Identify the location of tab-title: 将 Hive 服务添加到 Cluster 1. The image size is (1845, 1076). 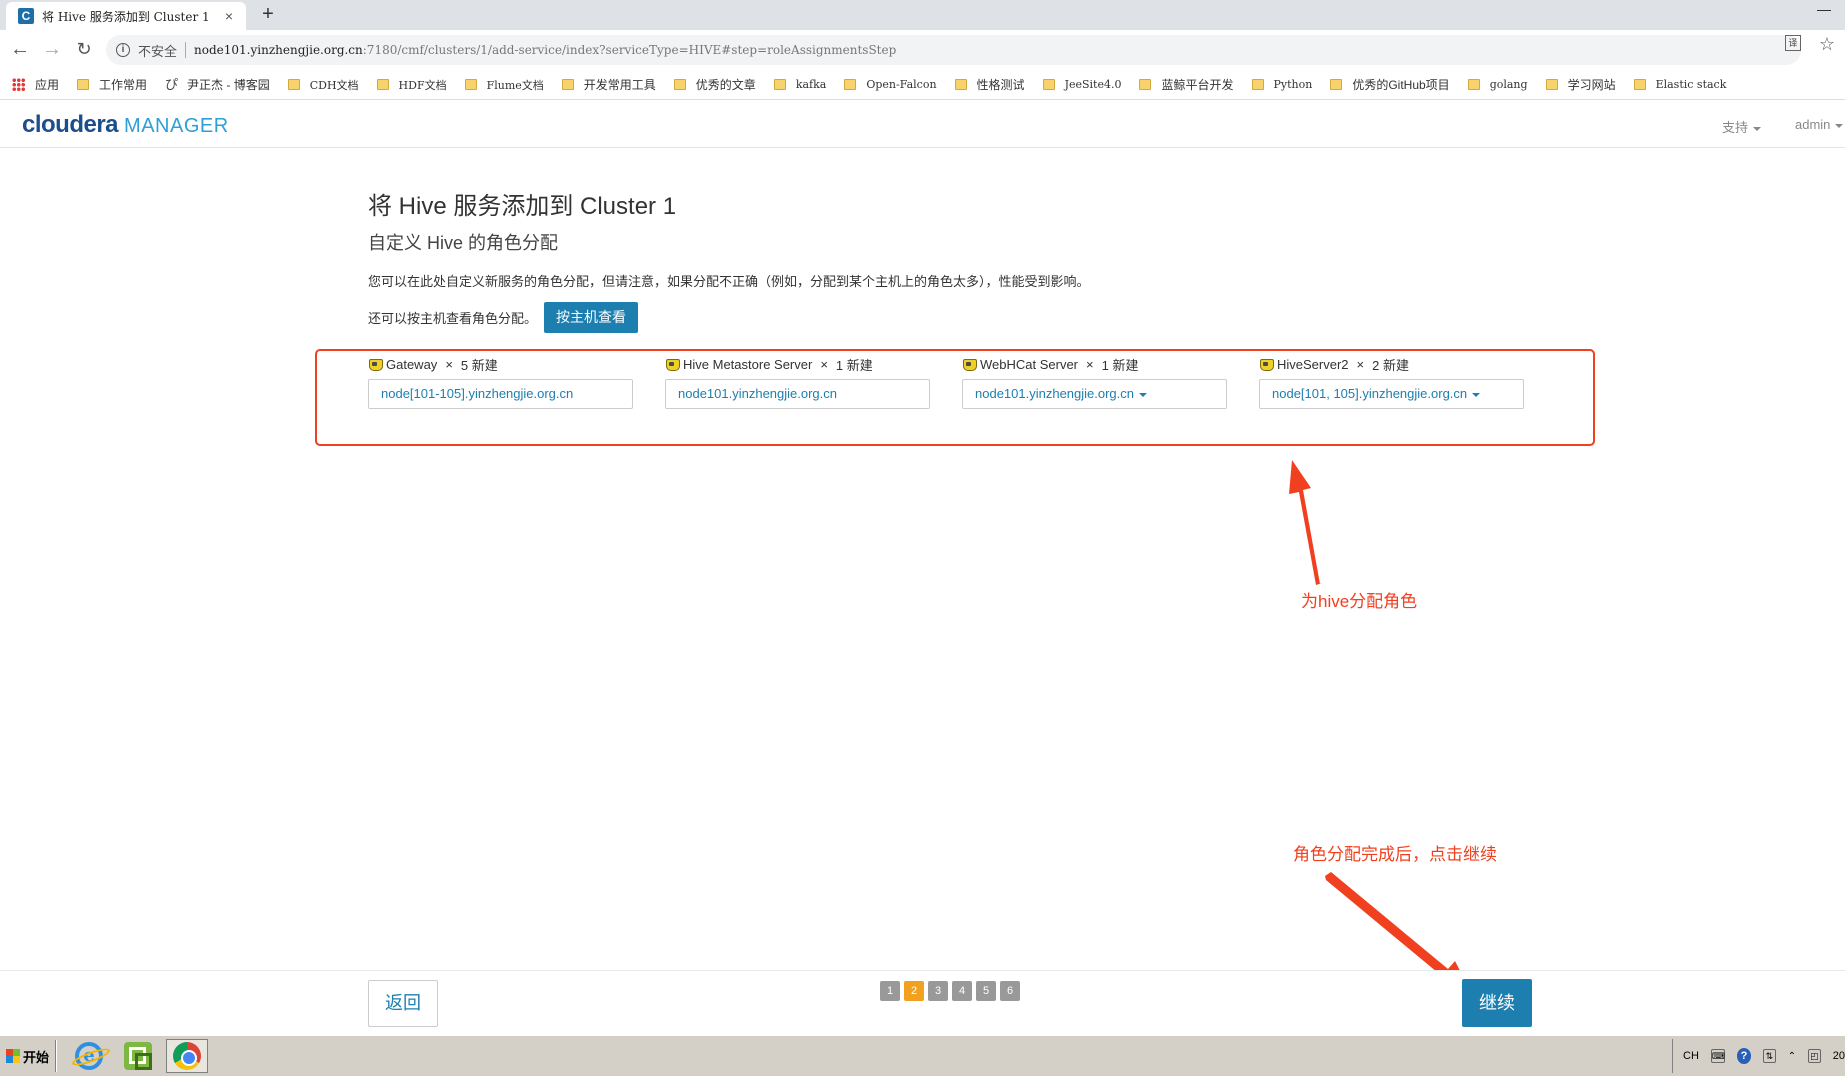
(131, 16).